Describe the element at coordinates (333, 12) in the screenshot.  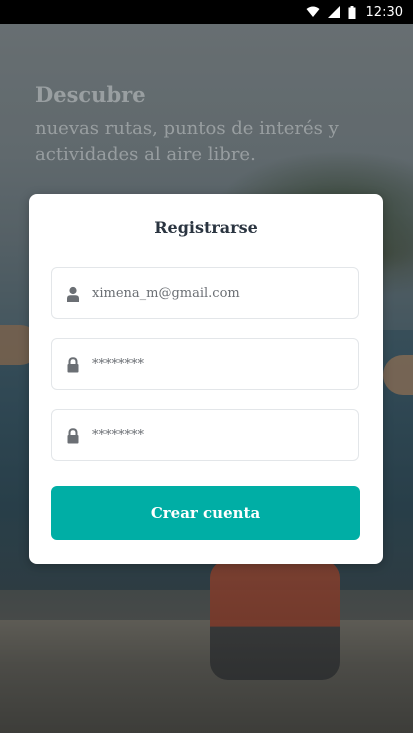
I see `signal-icon` at that location.